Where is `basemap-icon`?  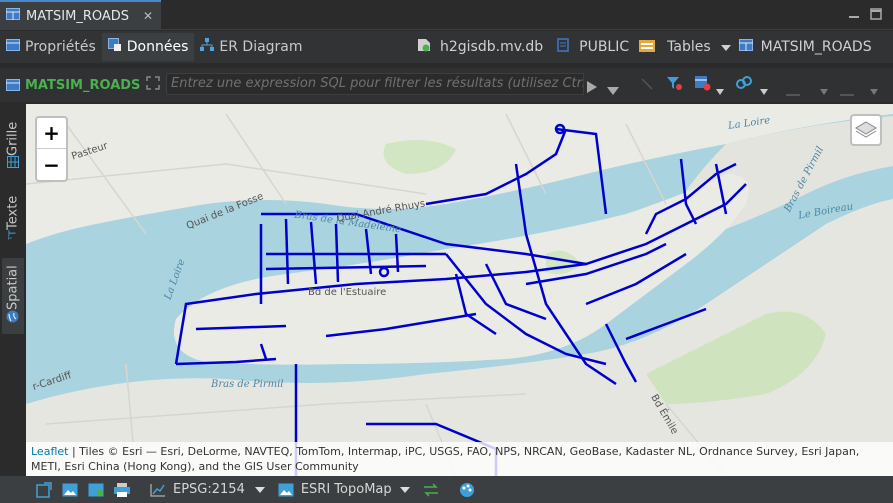
basemap-icon is located at coordinates (286, 490).